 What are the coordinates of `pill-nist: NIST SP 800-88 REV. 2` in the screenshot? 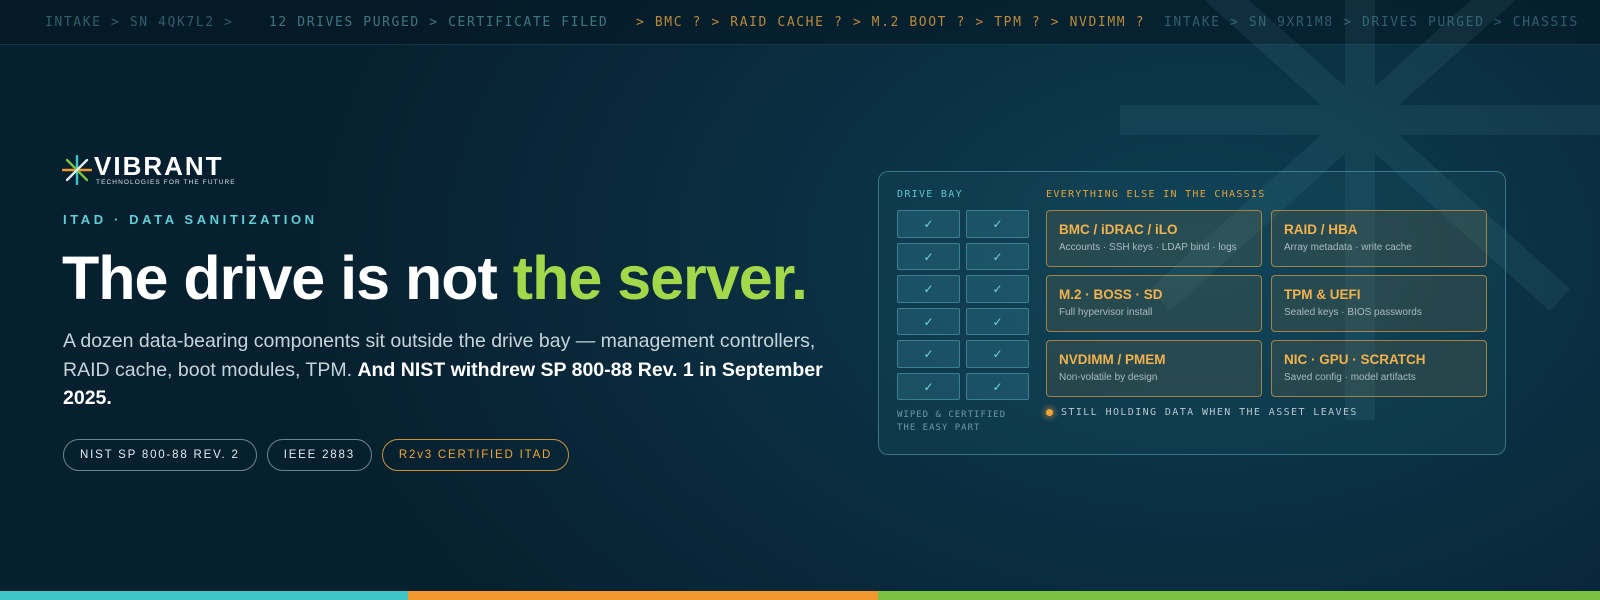 It's located at (160, 455).